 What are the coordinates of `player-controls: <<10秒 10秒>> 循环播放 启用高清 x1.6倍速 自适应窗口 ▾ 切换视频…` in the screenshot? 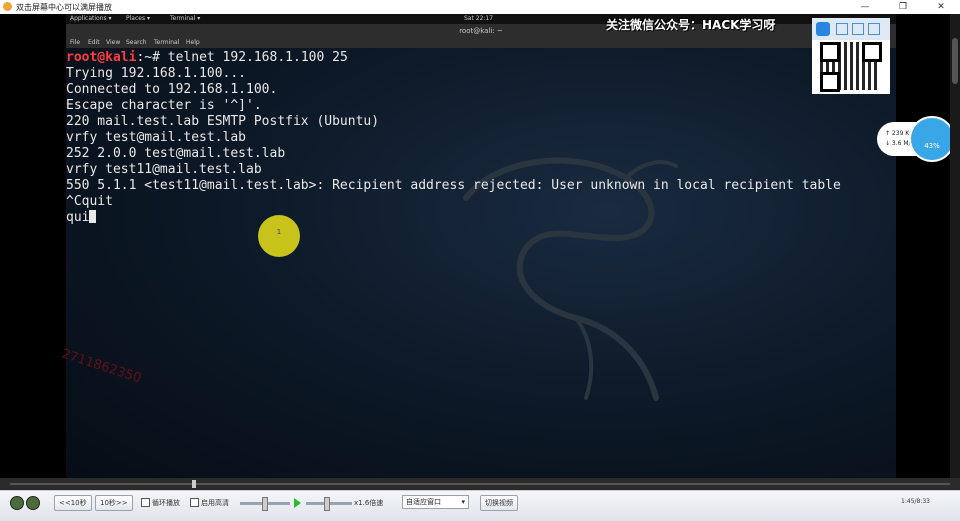 It's located at (480, 505).